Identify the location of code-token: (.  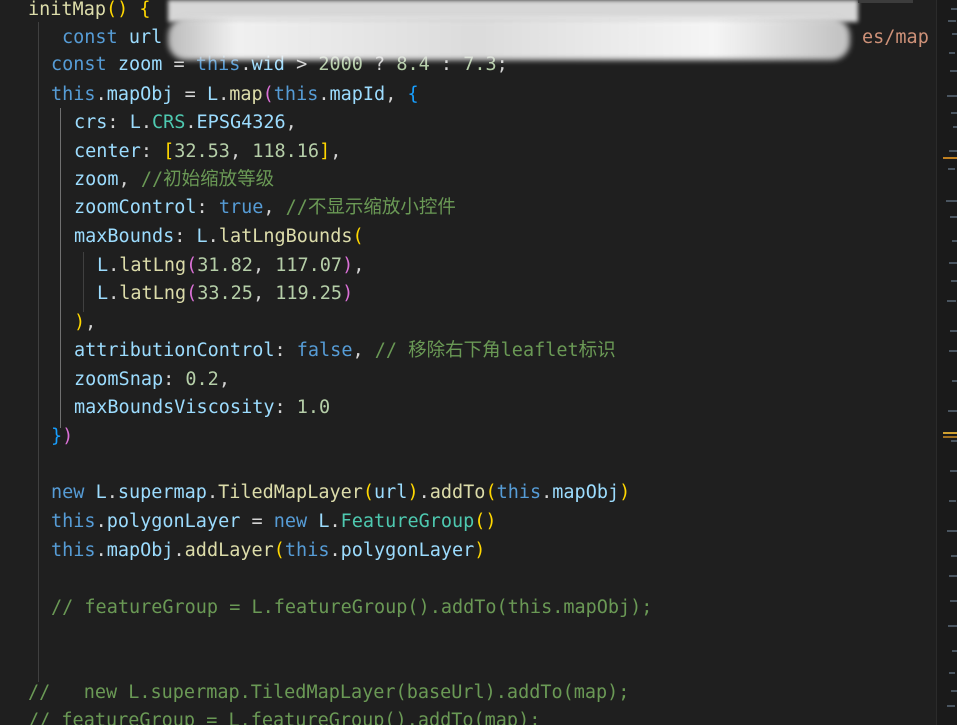
(192, 293).